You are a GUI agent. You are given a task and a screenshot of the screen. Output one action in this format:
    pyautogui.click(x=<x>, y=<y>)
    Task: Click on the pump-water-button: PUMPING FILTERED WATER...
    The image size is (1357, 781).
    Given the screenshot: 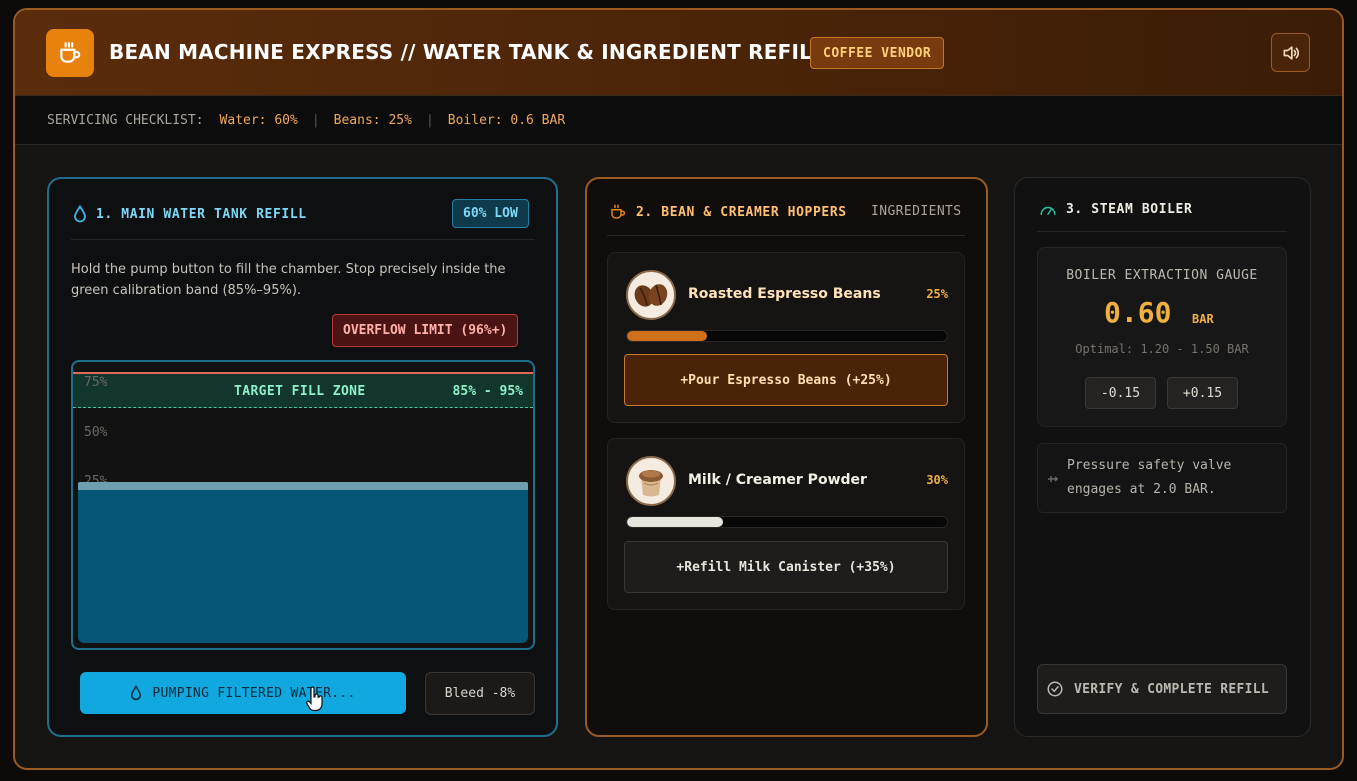 What is the action you would take?
    pyautogui.click(x=243, y=693)
    